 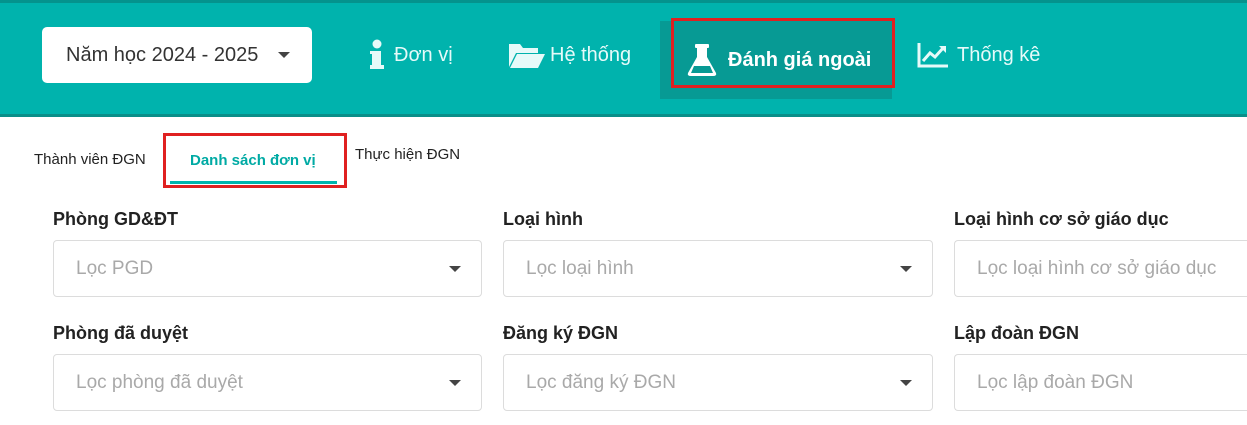 I want to click on filter-label-loai-hinh: Loại hình, so click(x=543, y=219).